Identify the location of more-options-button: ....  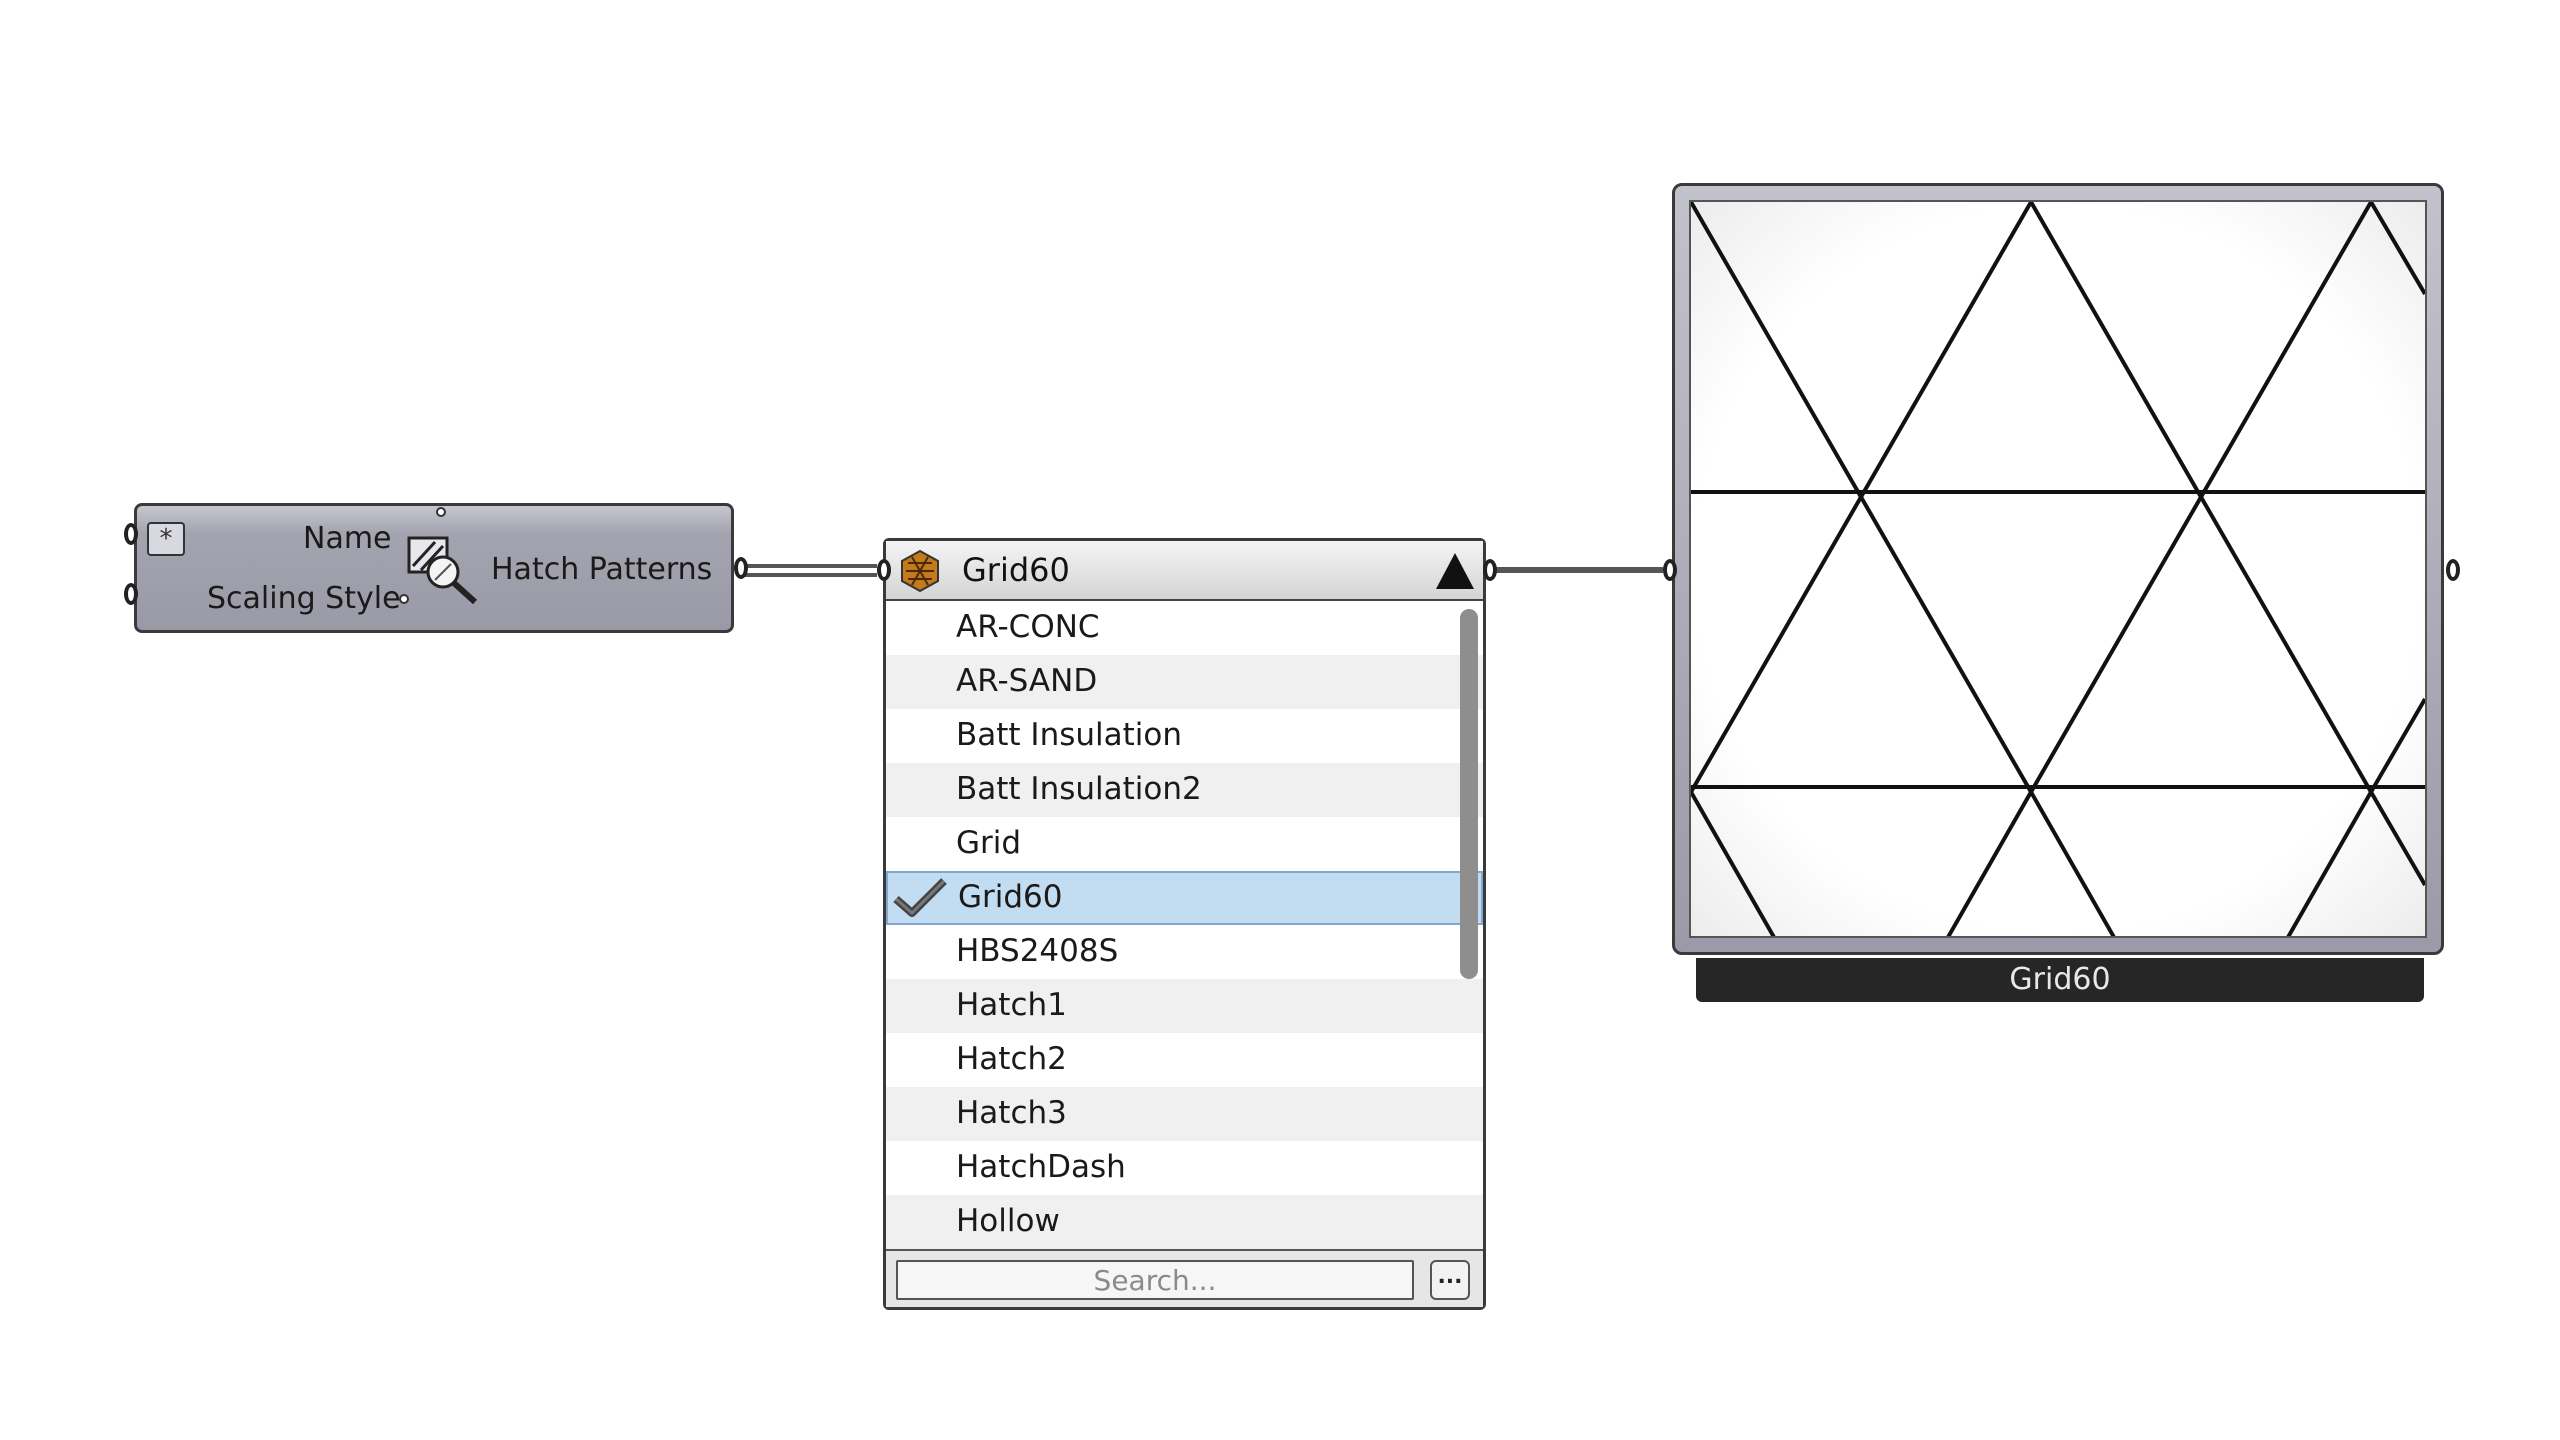
(1450, 1280).